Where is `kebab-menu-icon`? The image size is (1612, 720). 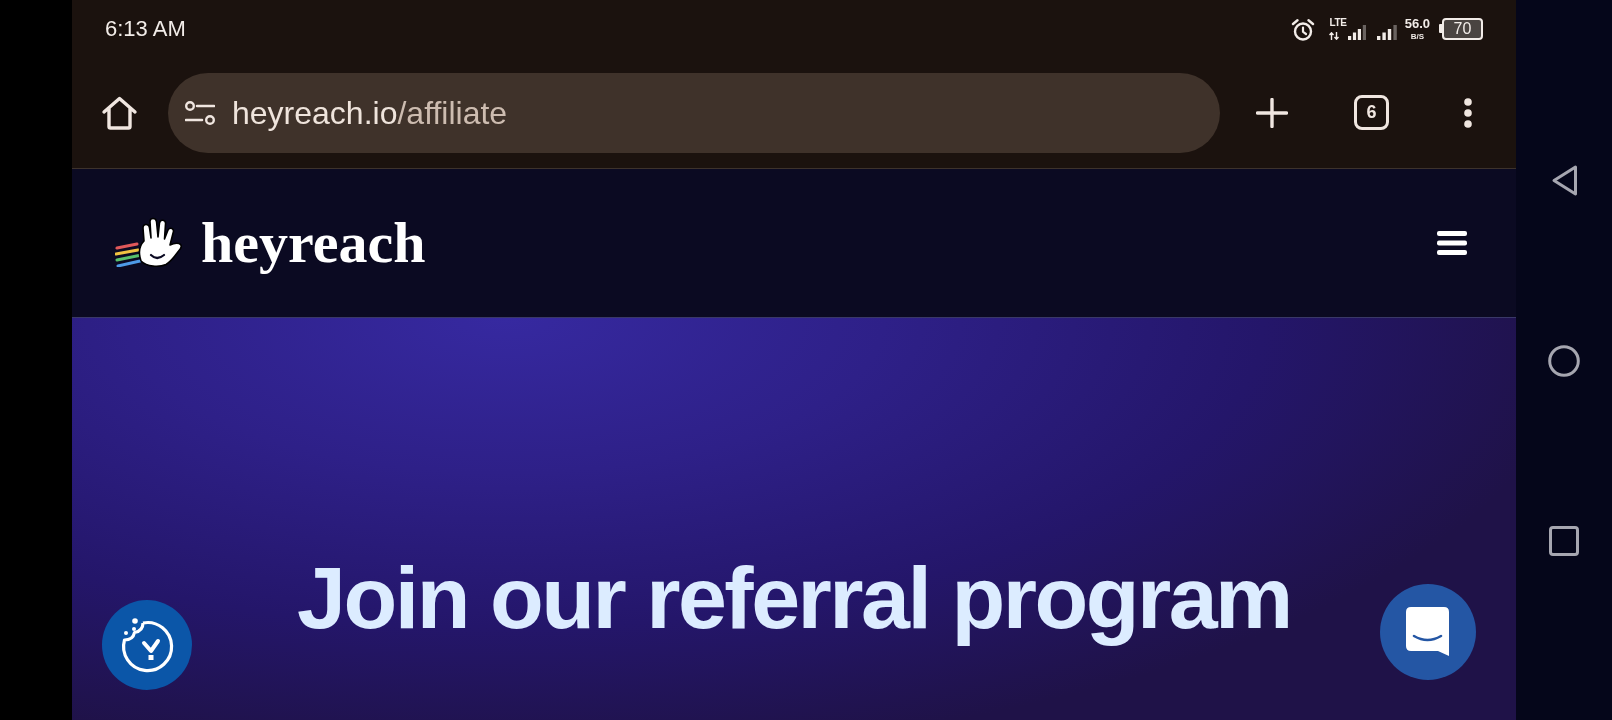 kebab-menu-icon is located at coordinates (1468, 112).